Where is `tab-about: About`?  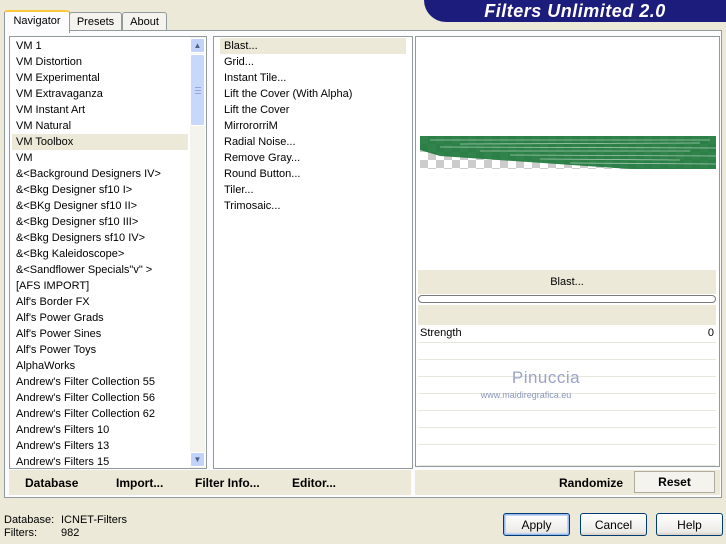 tab-about: About is located at coordinates (144, 21).